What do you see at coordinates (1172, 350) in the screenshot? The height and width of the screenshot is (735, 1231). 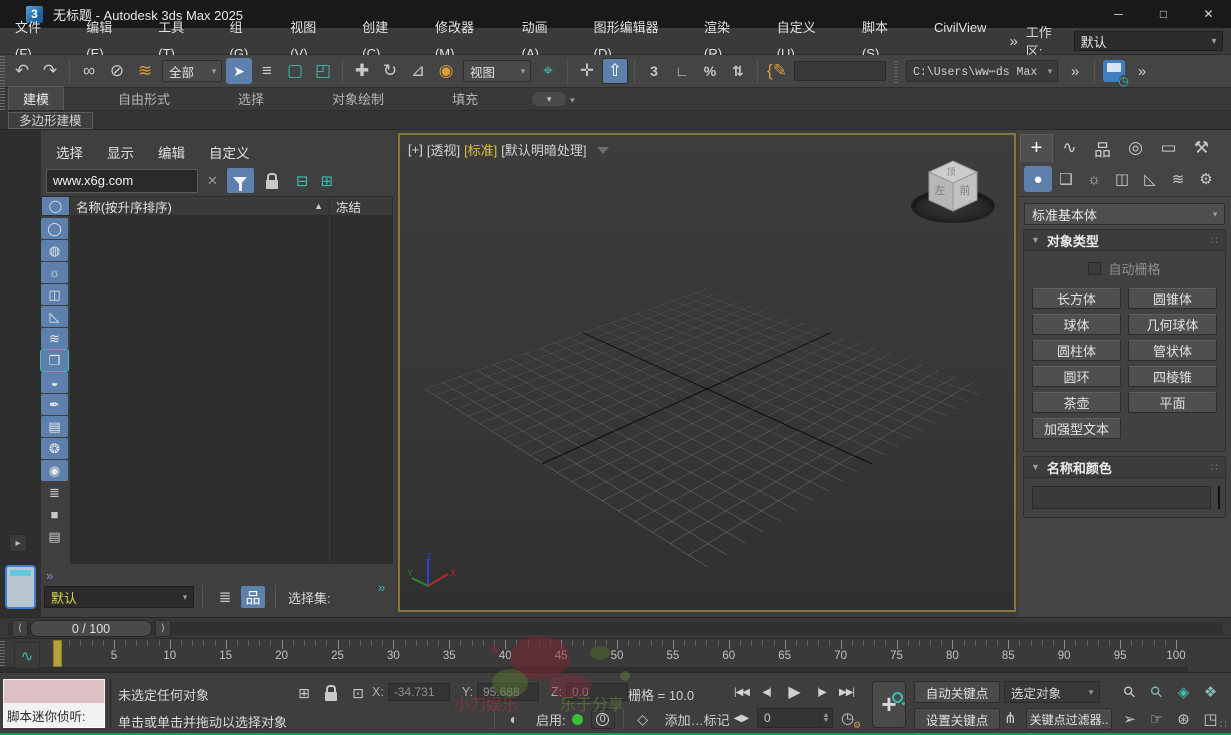 I see `primitive-button-5: 管状体` at bounding box center [1172, 350].